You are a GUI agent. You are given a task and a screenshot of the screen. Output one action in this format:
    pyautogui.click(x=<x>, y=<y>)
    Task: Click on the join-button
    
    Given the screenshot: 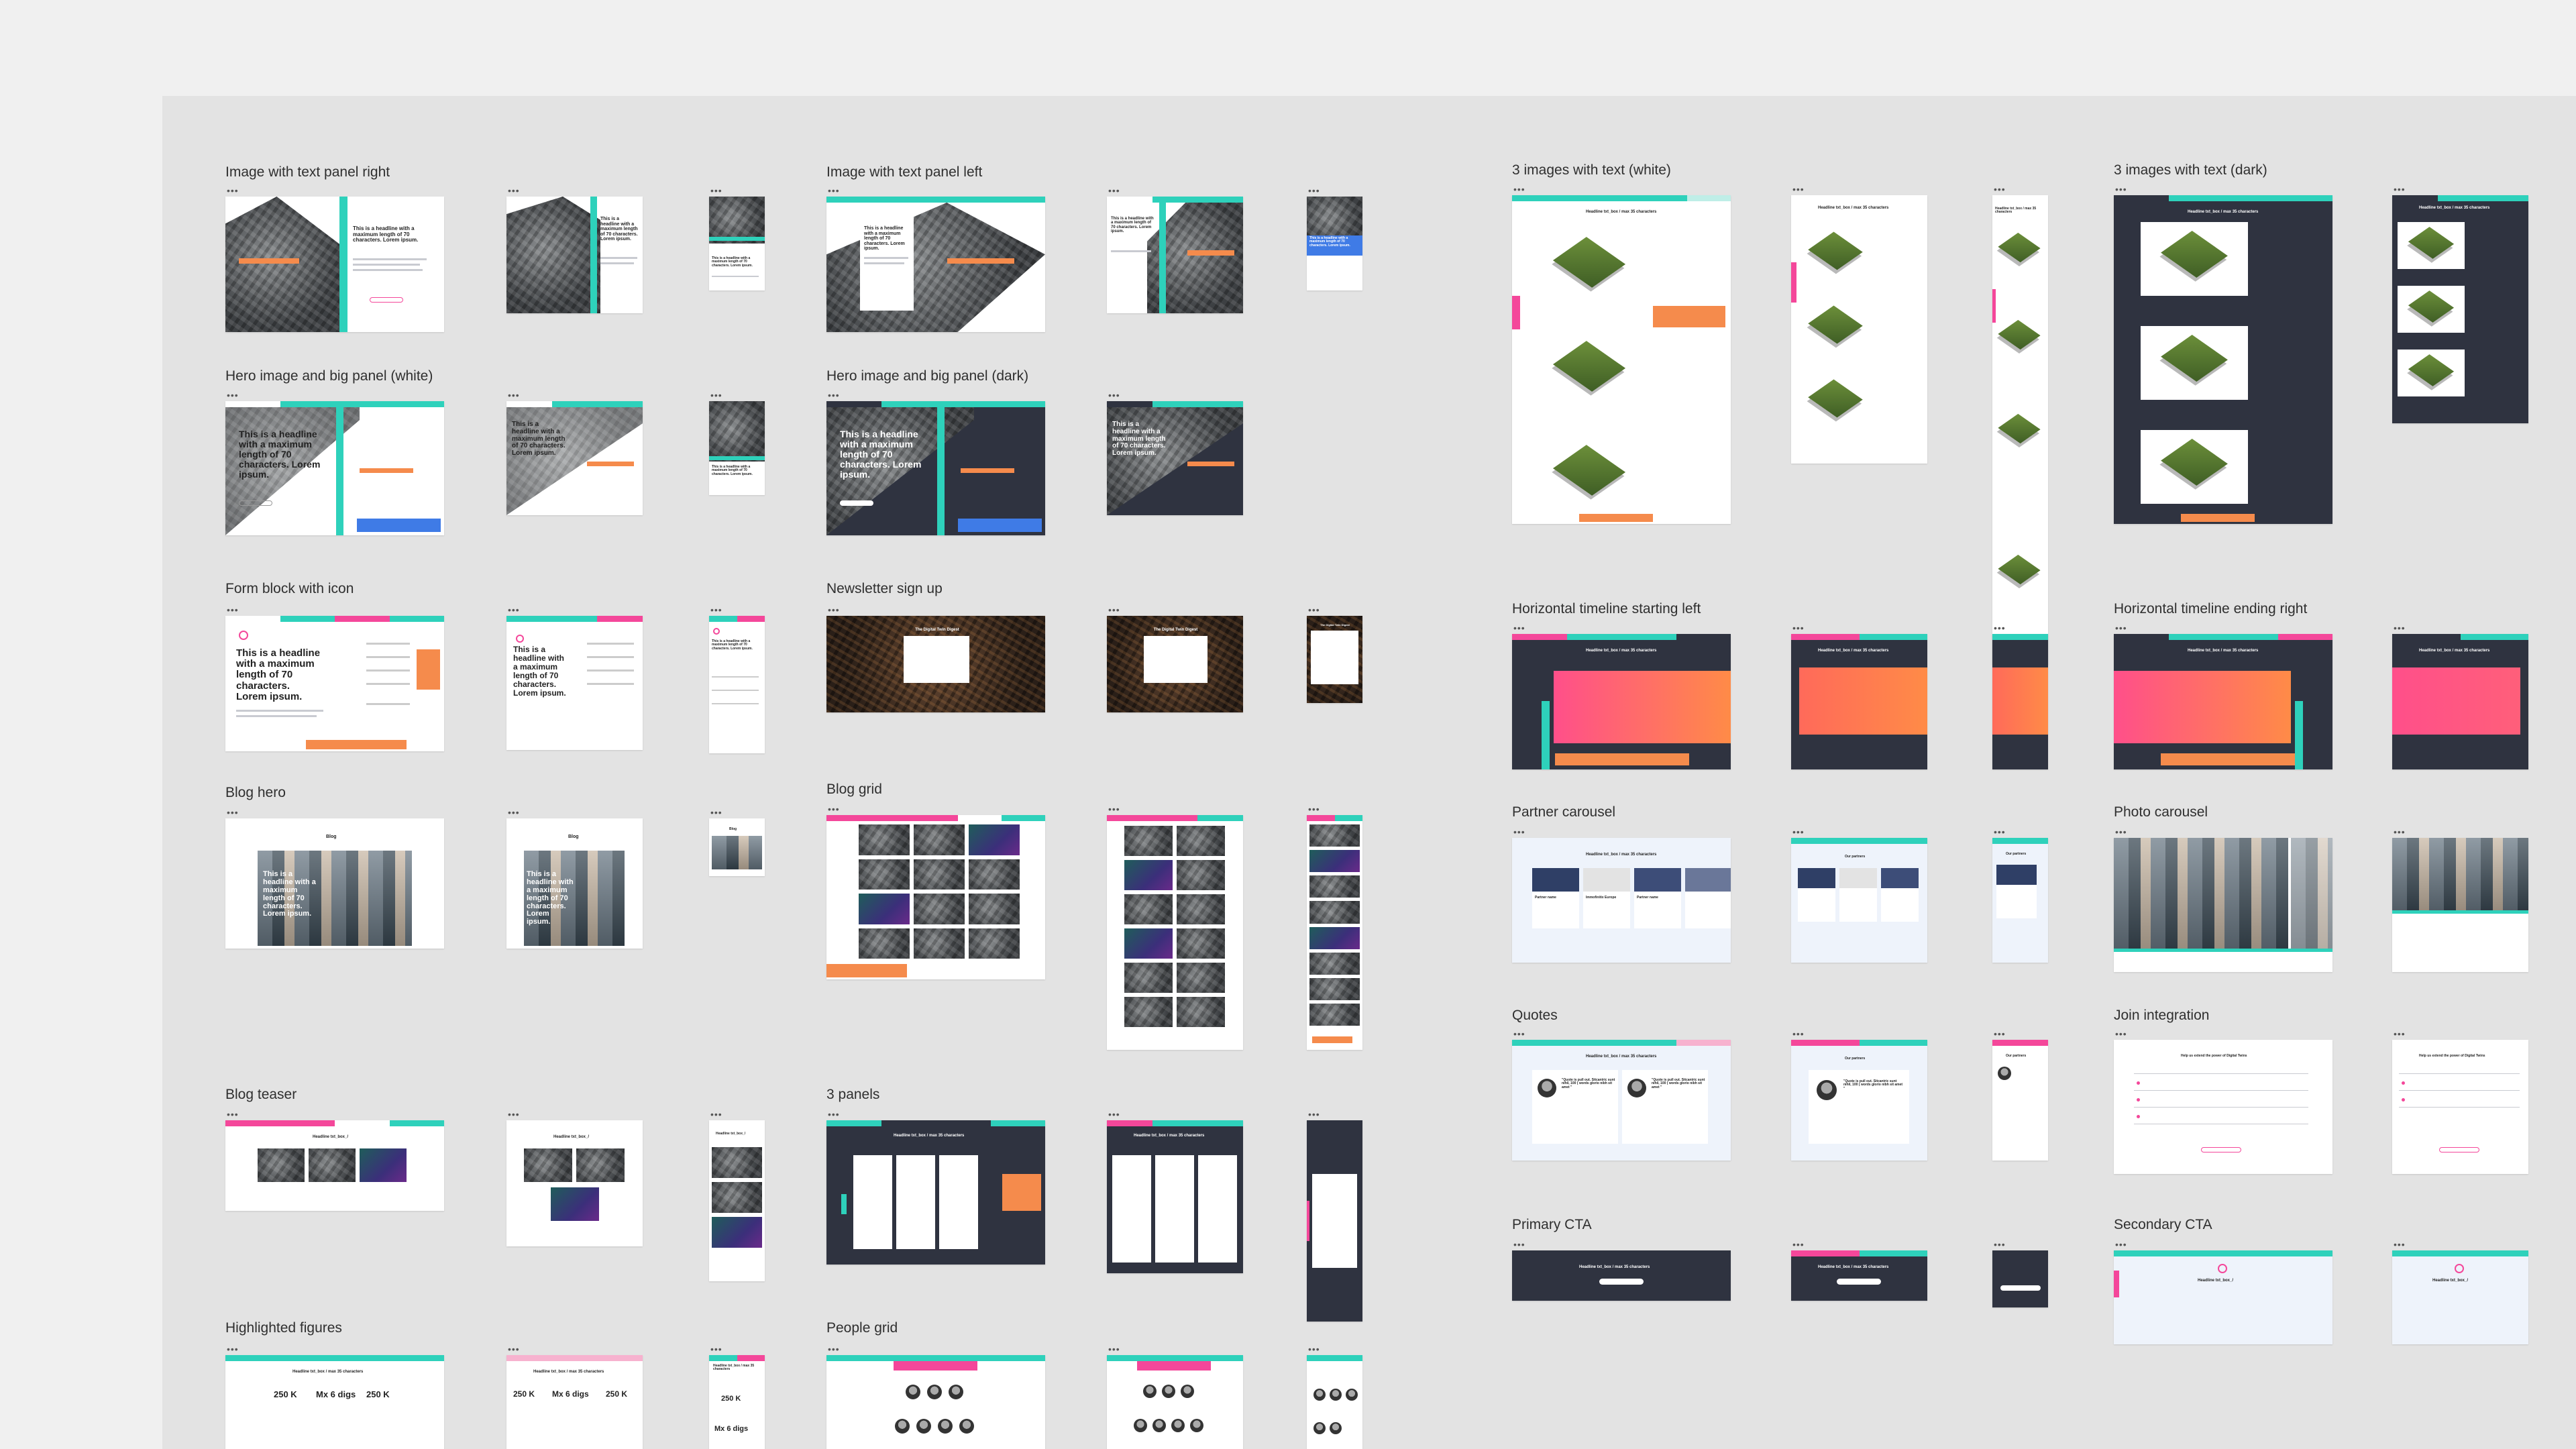 What is the action you would take?
    pyautogui.click(x=2459, y=1149)
    